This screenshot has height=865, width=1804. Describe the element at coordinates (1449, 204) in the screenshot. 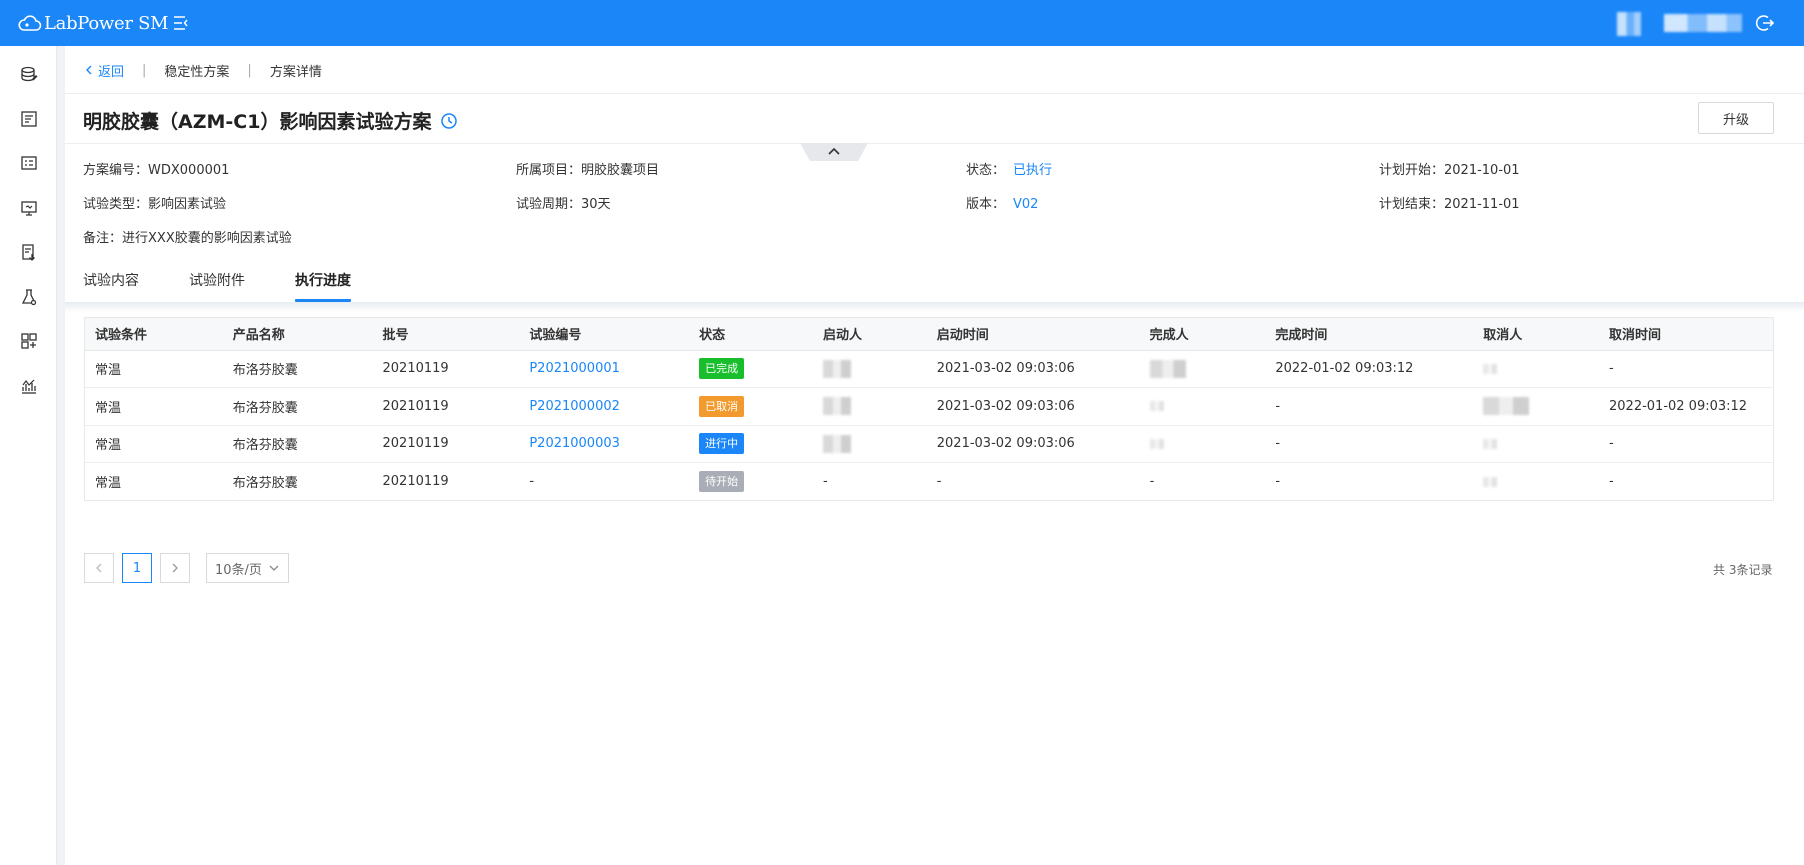

I see `info-plan-end: 计划结束：2021-11-01` at that location.